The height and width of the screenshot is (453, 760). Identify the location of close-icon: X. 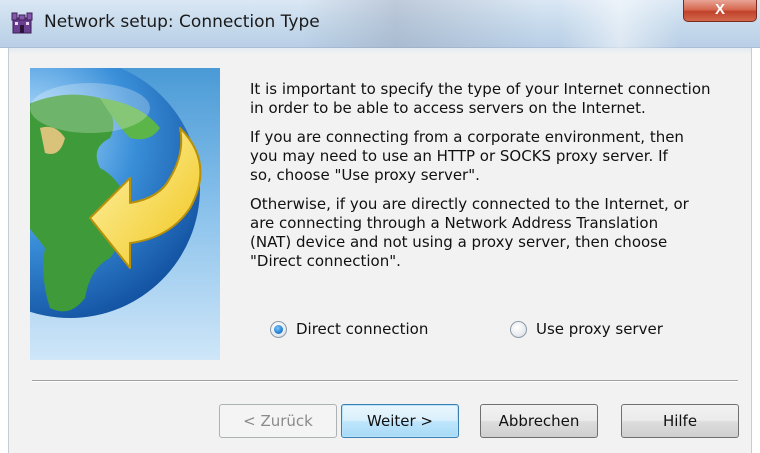
(719, 9).